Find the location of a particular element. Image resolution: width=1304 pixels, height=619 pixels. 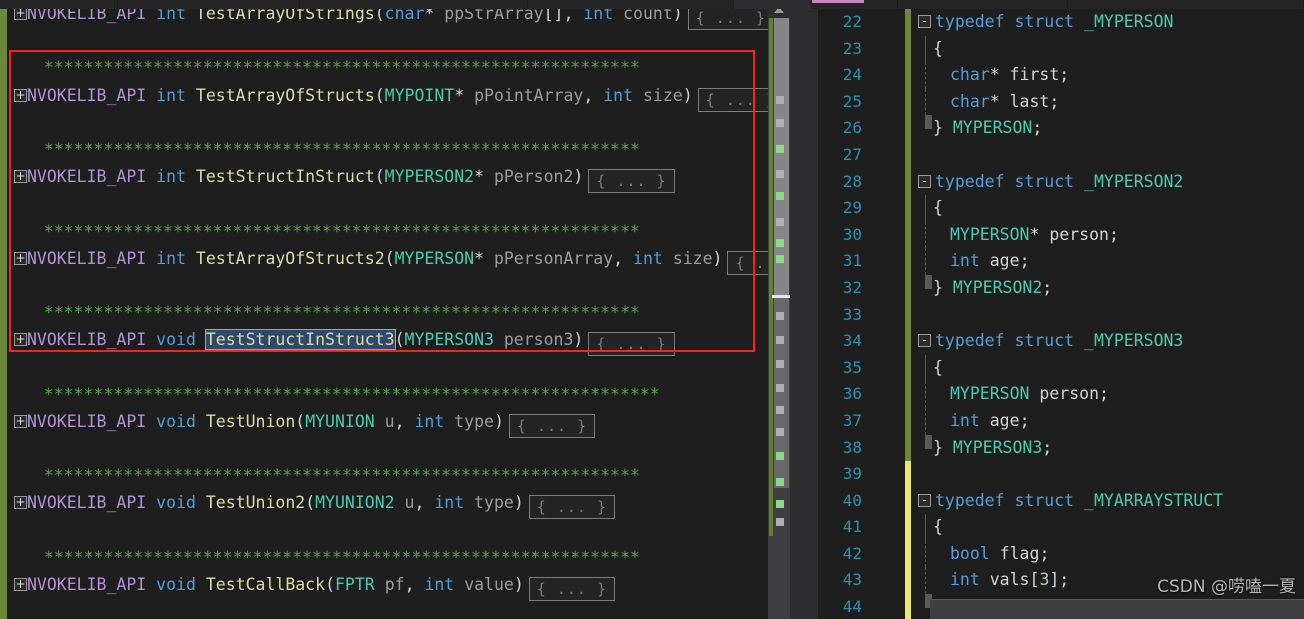

code-line: 42 bool flag; is located at coordinates (1047, 554).